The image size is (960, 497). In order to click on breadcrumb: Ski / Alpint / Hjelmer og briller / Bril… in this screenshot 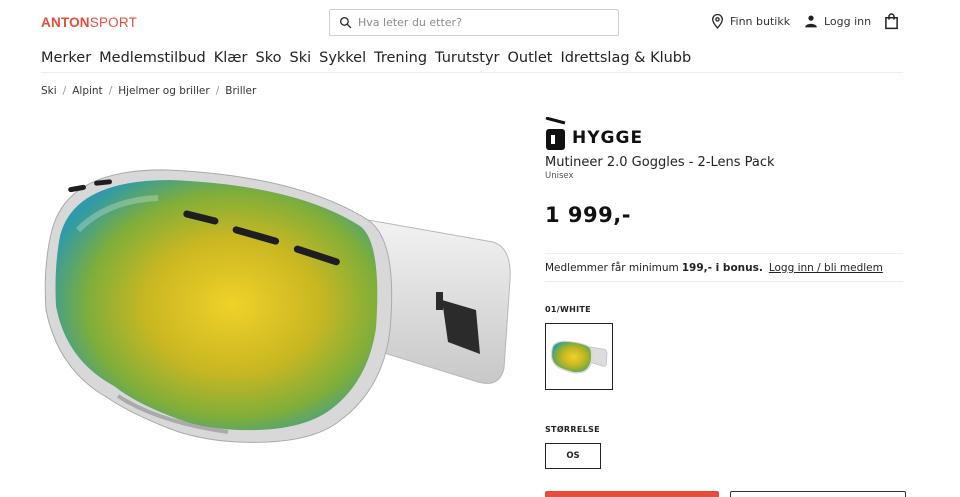, I will do `click(148, 91)`.